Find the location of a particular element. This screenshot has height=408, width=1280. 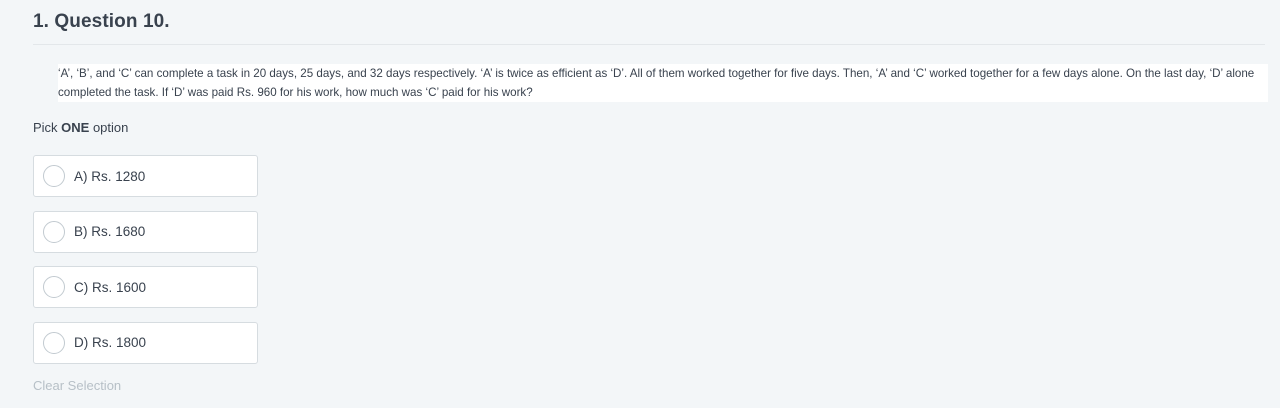

option-a: A) Rs. 1280 is located at coordinates (145, 176).